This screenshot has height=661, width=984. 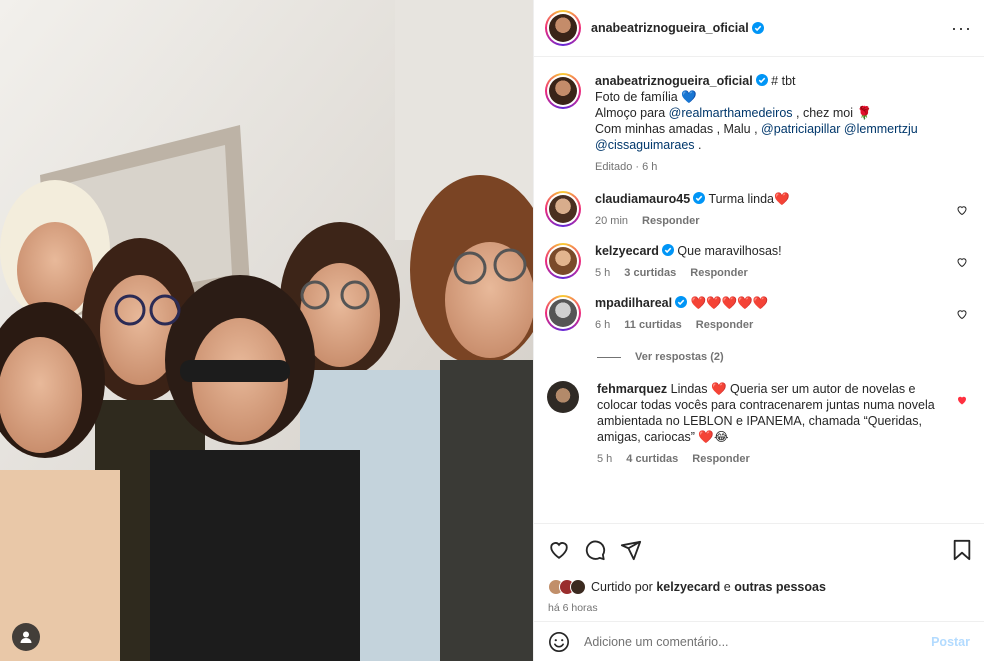 I want to click on more-options-icon: ···, so click(x=961, y=28).